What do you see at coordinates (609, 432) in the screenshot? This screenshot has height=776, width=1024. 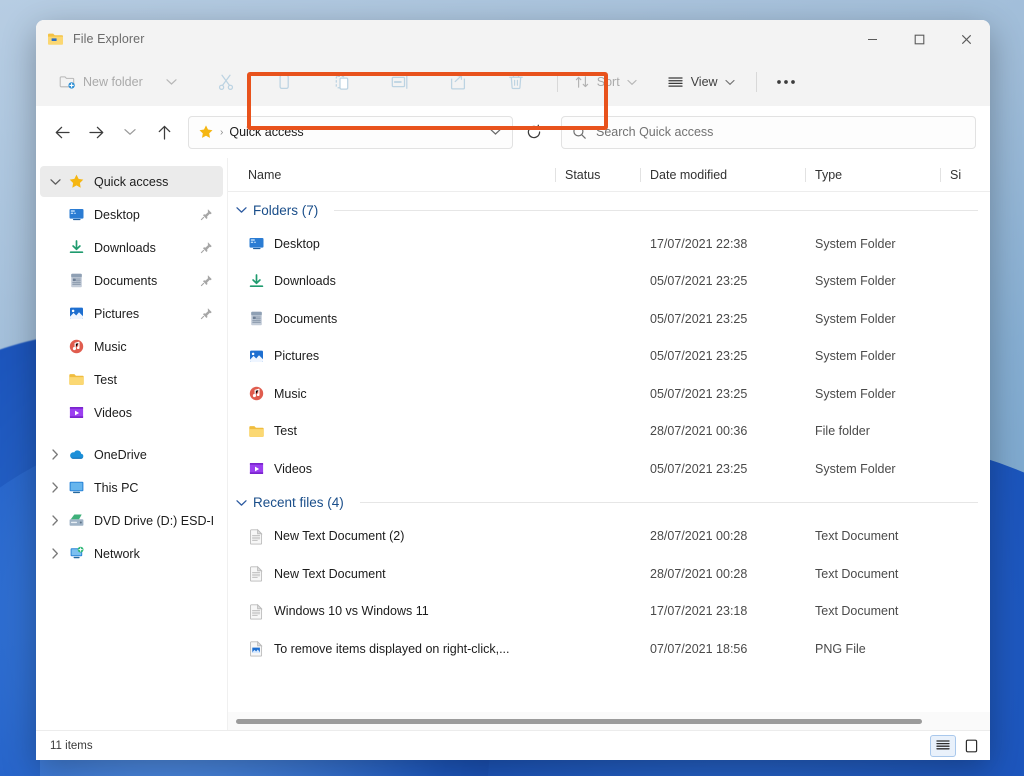 I see `file-row: Test 28/07/2021 00:36 File folder` at bounding box center [609, 432].